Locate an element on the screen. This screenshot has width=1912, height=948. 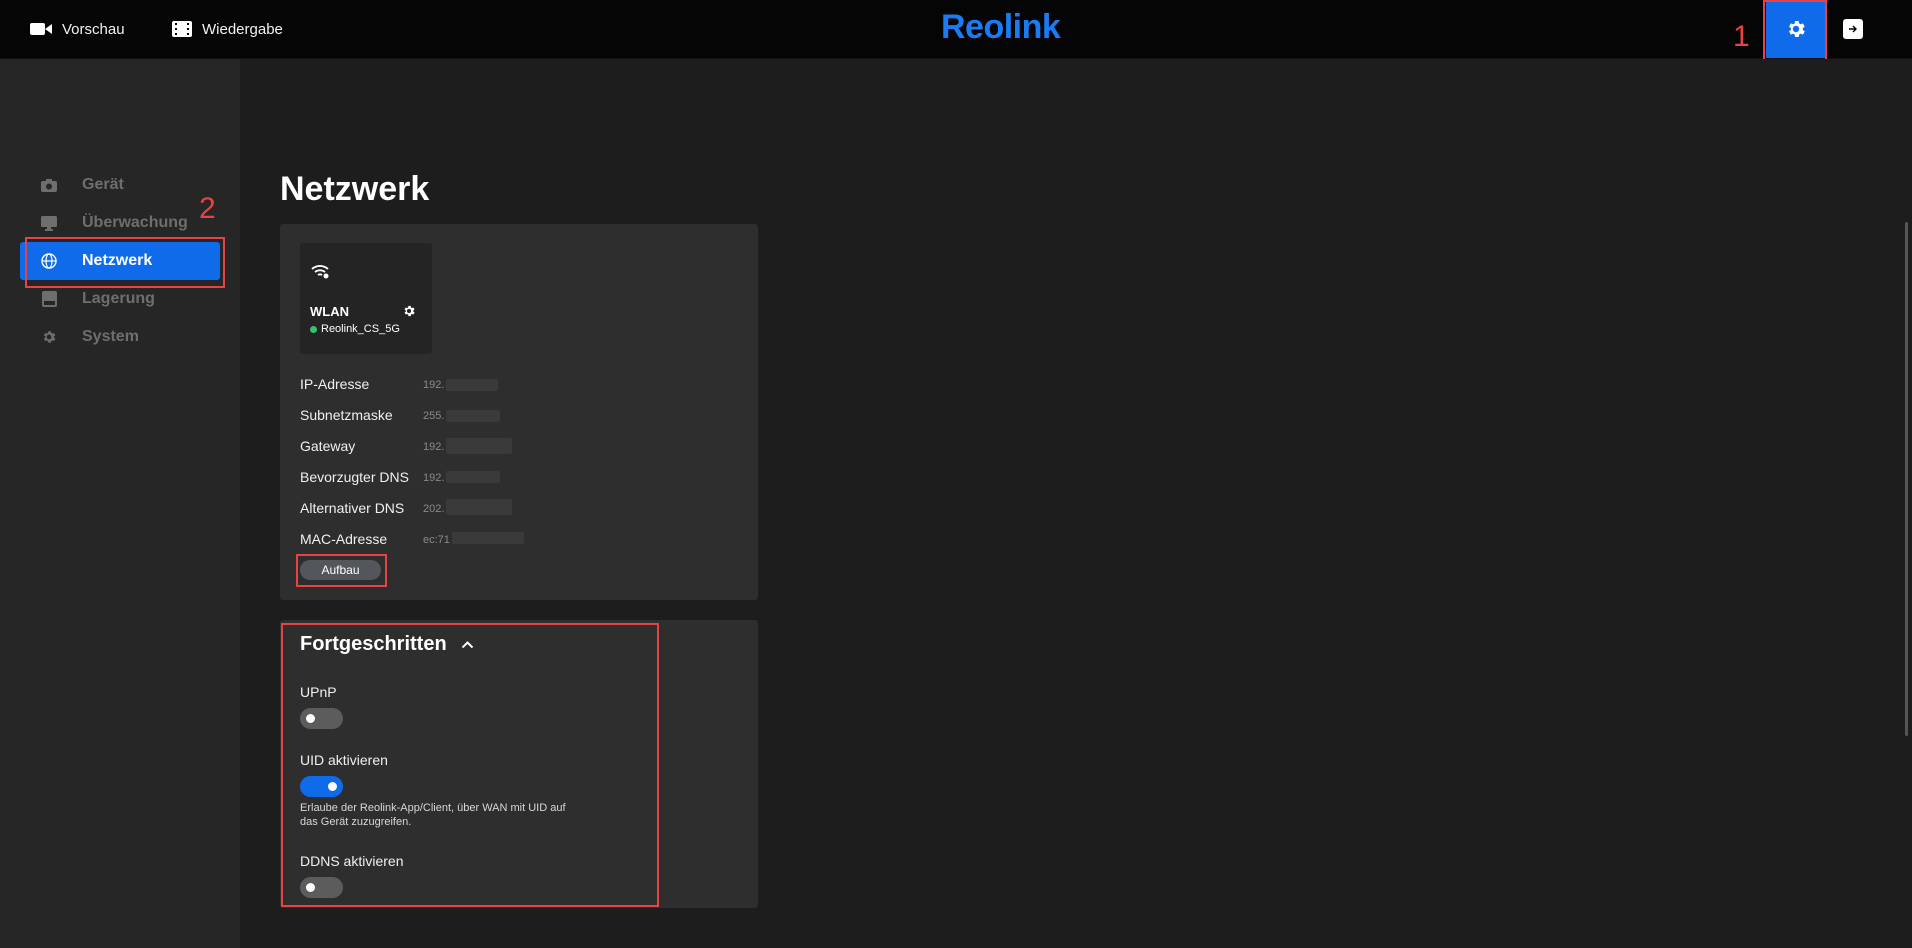
advanced-section-header: Fortgeschritten is located at coordinates (387, 644).